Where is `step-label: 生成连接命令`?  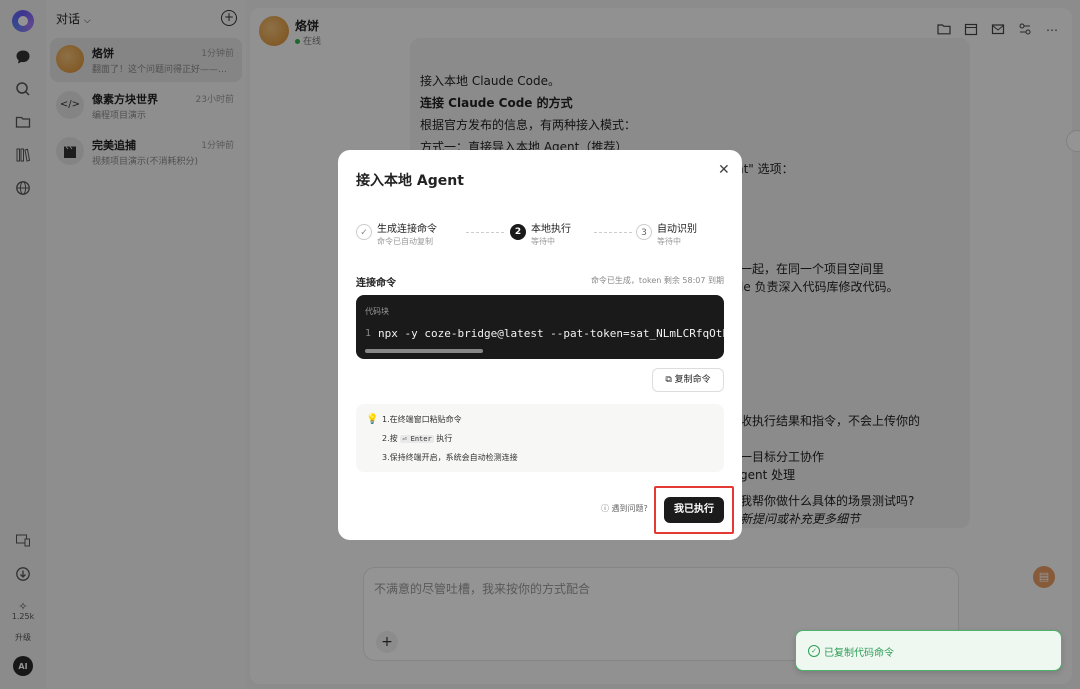 step-label: 生成连接命令 is located at coordinates (407, 229).